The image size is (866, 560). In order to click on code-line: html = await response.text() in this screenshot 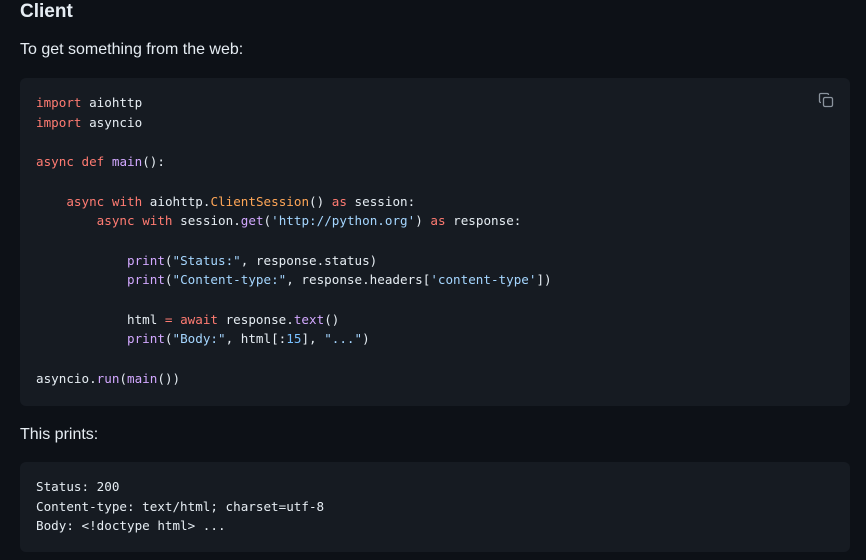, I will do `click(187, 319)`.